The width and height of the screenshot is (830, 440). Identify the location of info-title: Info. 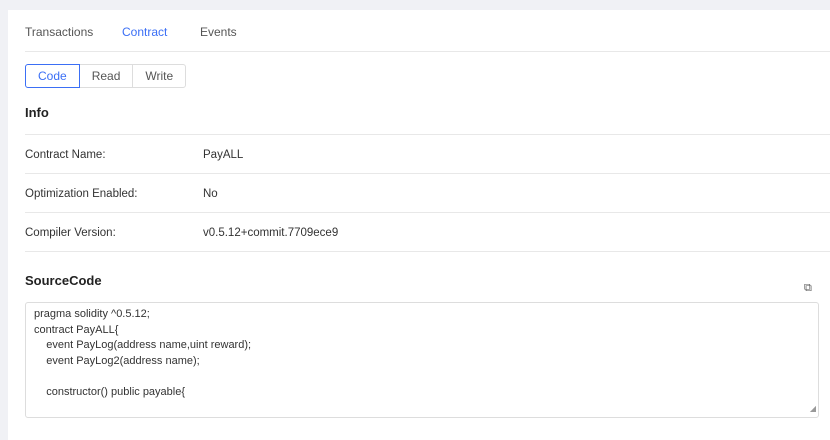
(37, 112).